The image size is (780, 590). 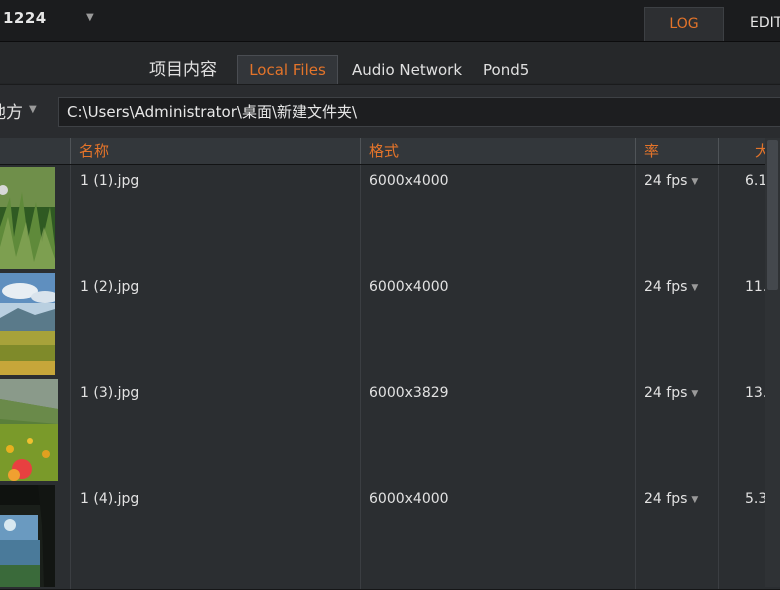 What do you see at coordinates (27, 536) in the screenshot?
I see `thumbnail-image-tree` at bounding box center [27, 536].